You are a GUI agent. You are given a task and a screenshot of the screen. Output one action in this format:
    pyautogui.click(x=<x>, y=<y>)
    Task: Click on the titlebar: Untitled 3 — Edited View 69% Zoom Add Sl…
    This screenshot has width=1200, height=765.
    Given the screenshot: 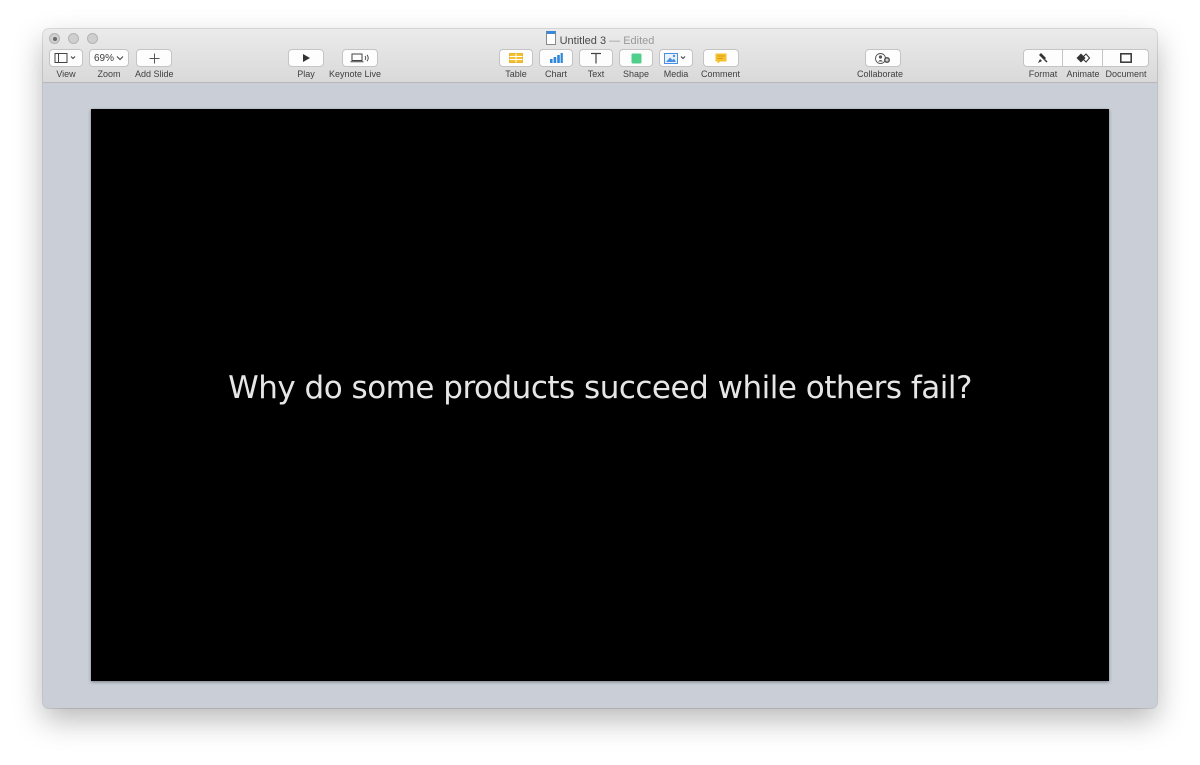 What is the action you would take?
    pyautogui.click(x=600, y=56)
    